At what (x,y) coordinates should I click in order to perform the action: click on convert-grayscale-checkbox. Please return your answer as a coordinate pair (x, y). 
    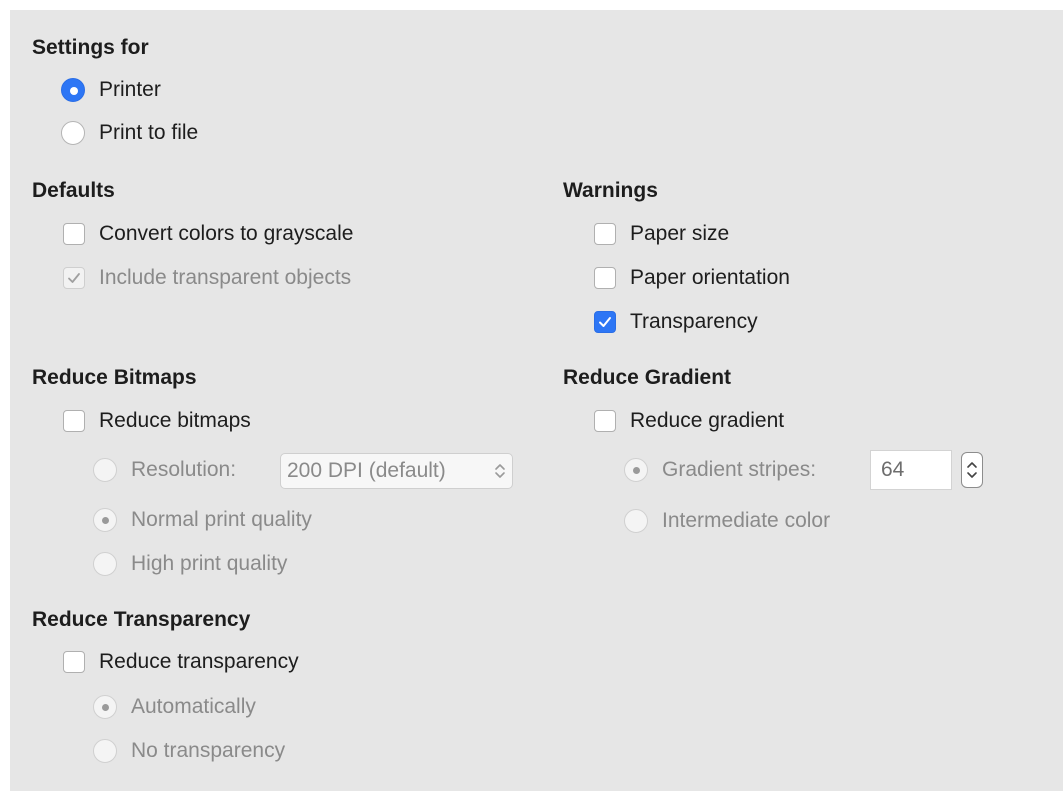
    Looking at the image, I should click on (74, 234).